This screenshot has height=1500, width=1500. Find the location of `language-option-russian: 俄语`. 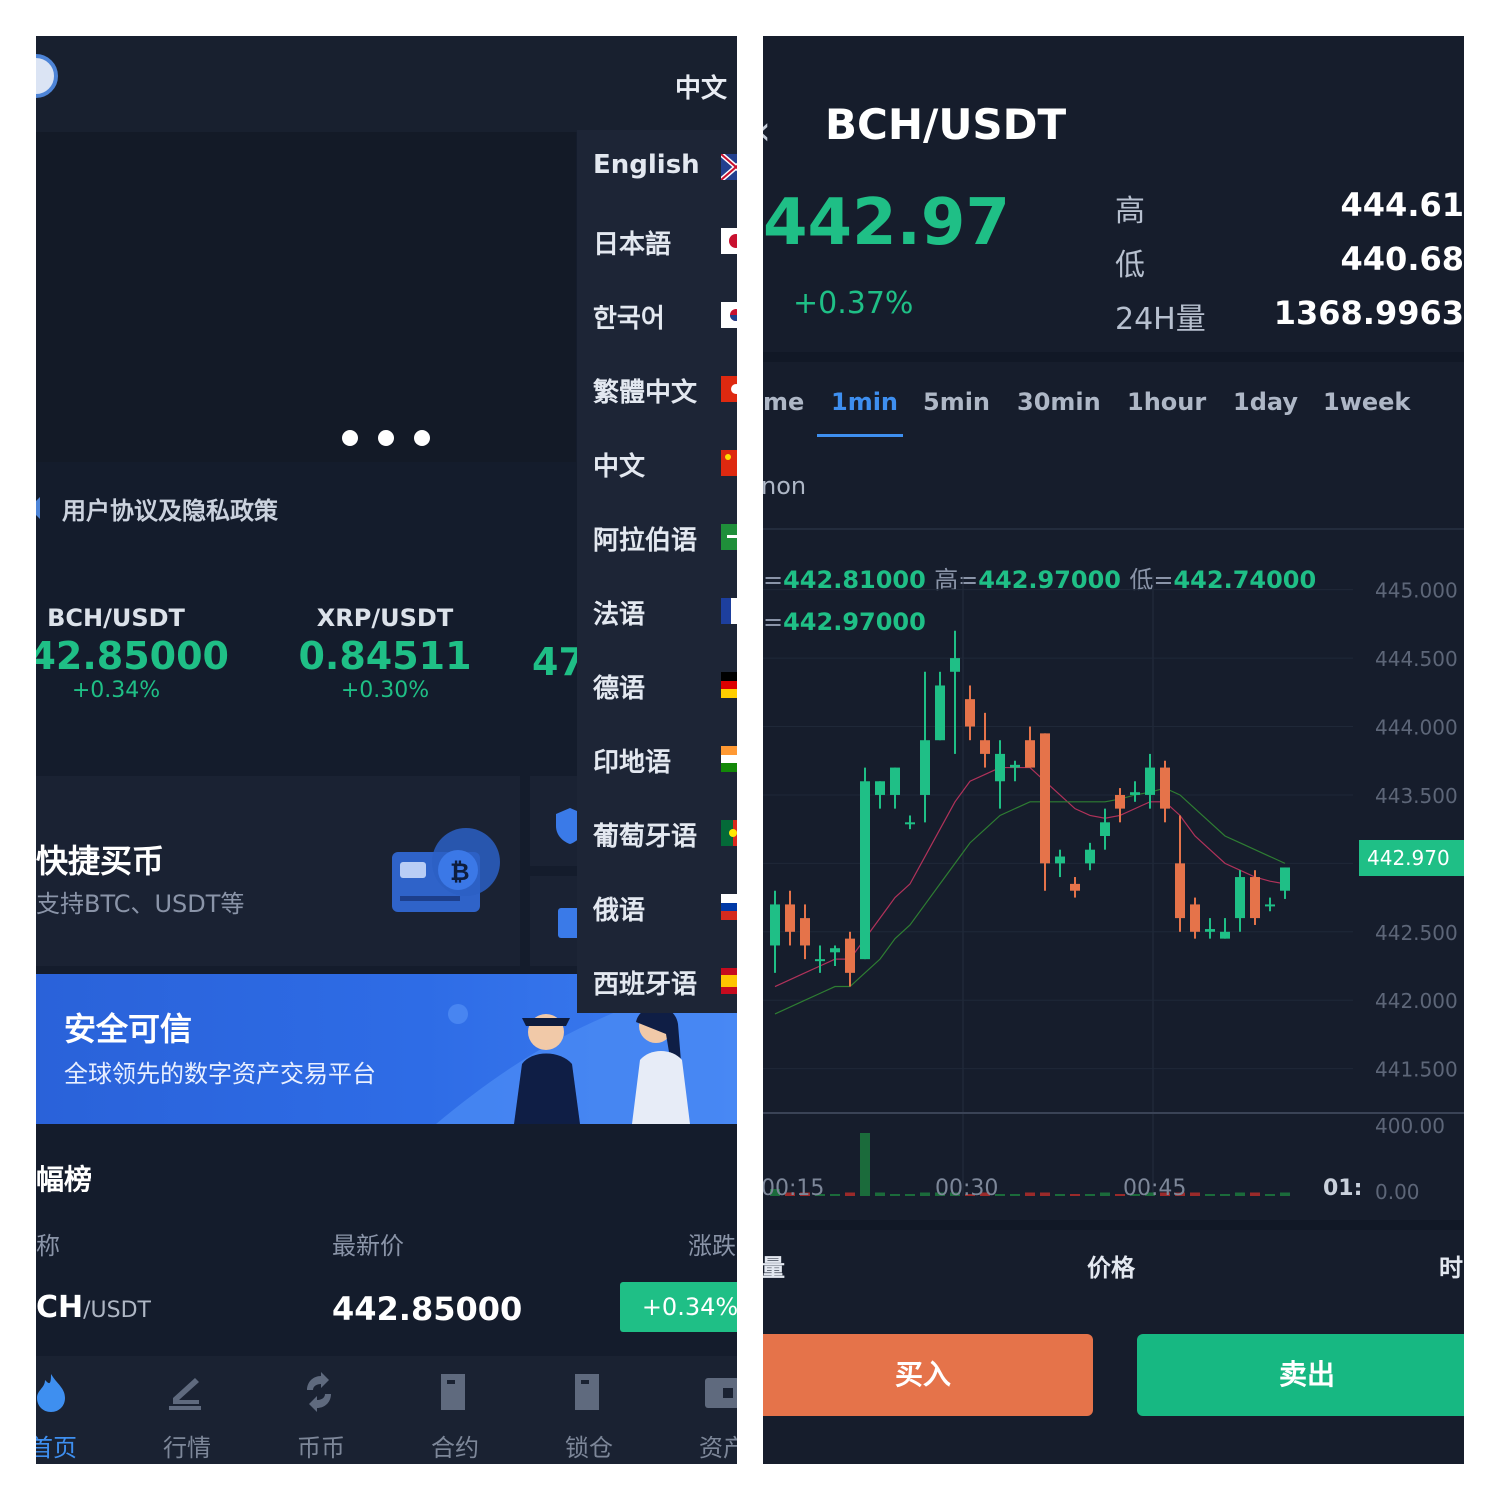

language-option-russian: 俄语 is located at coordinates (619, 927).